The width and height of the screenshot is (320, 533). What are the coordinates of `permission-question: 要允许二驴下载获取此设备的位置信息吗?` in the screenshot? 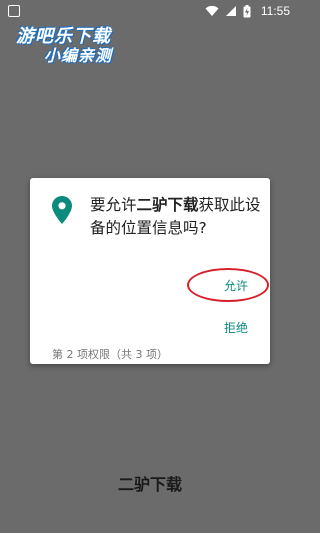 It's located at (176, 217).